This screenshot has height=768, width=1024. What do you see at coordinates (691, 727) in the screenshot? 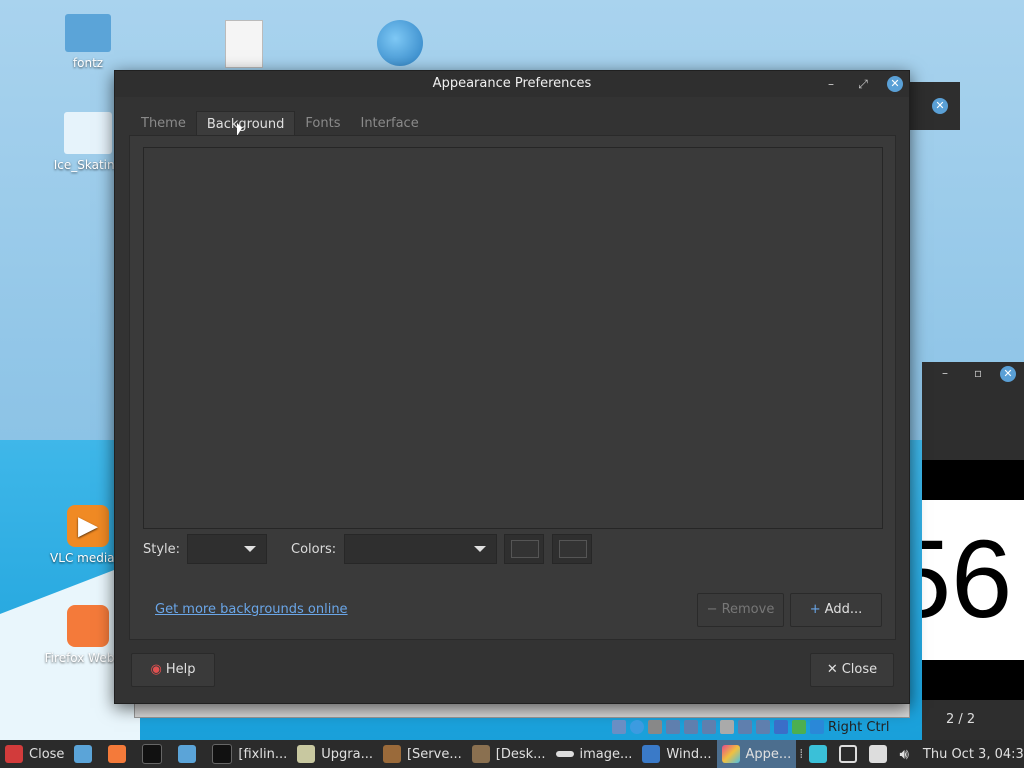
I see `network-icon` at bounding box center [691, 727].